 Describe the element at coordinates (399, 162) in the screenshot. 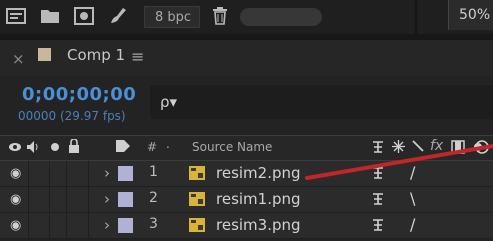

I see `annotation-arrow-line` at that location.